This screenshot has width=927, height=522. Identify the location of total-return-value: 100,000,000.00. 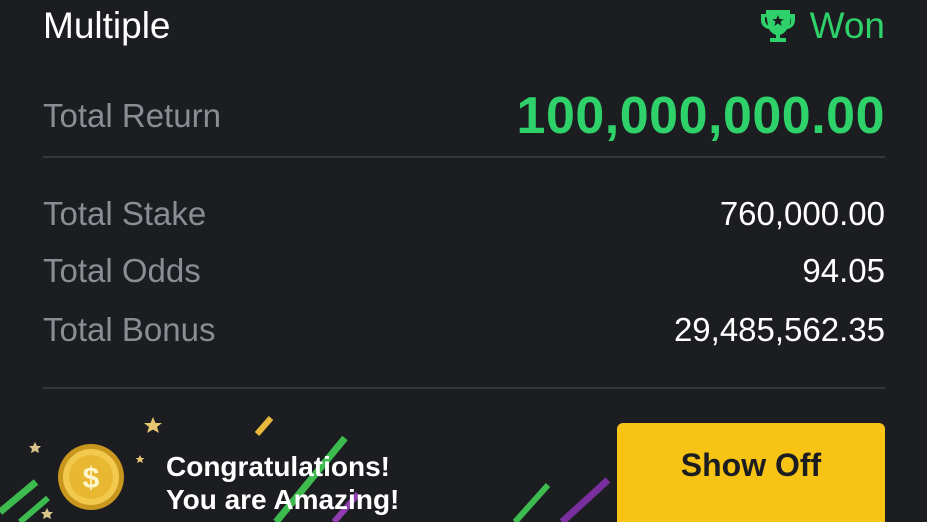
(700, 116).